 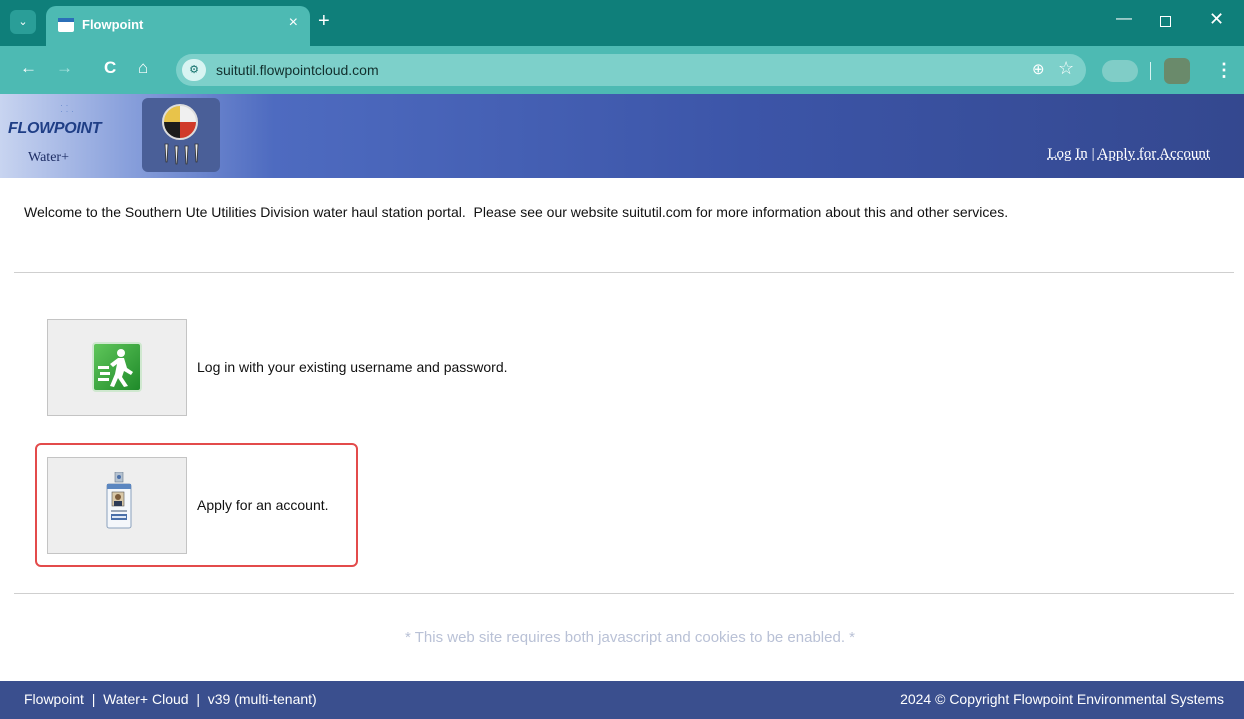 I want to click on reload-icon: C, so click(x=110, y=68).